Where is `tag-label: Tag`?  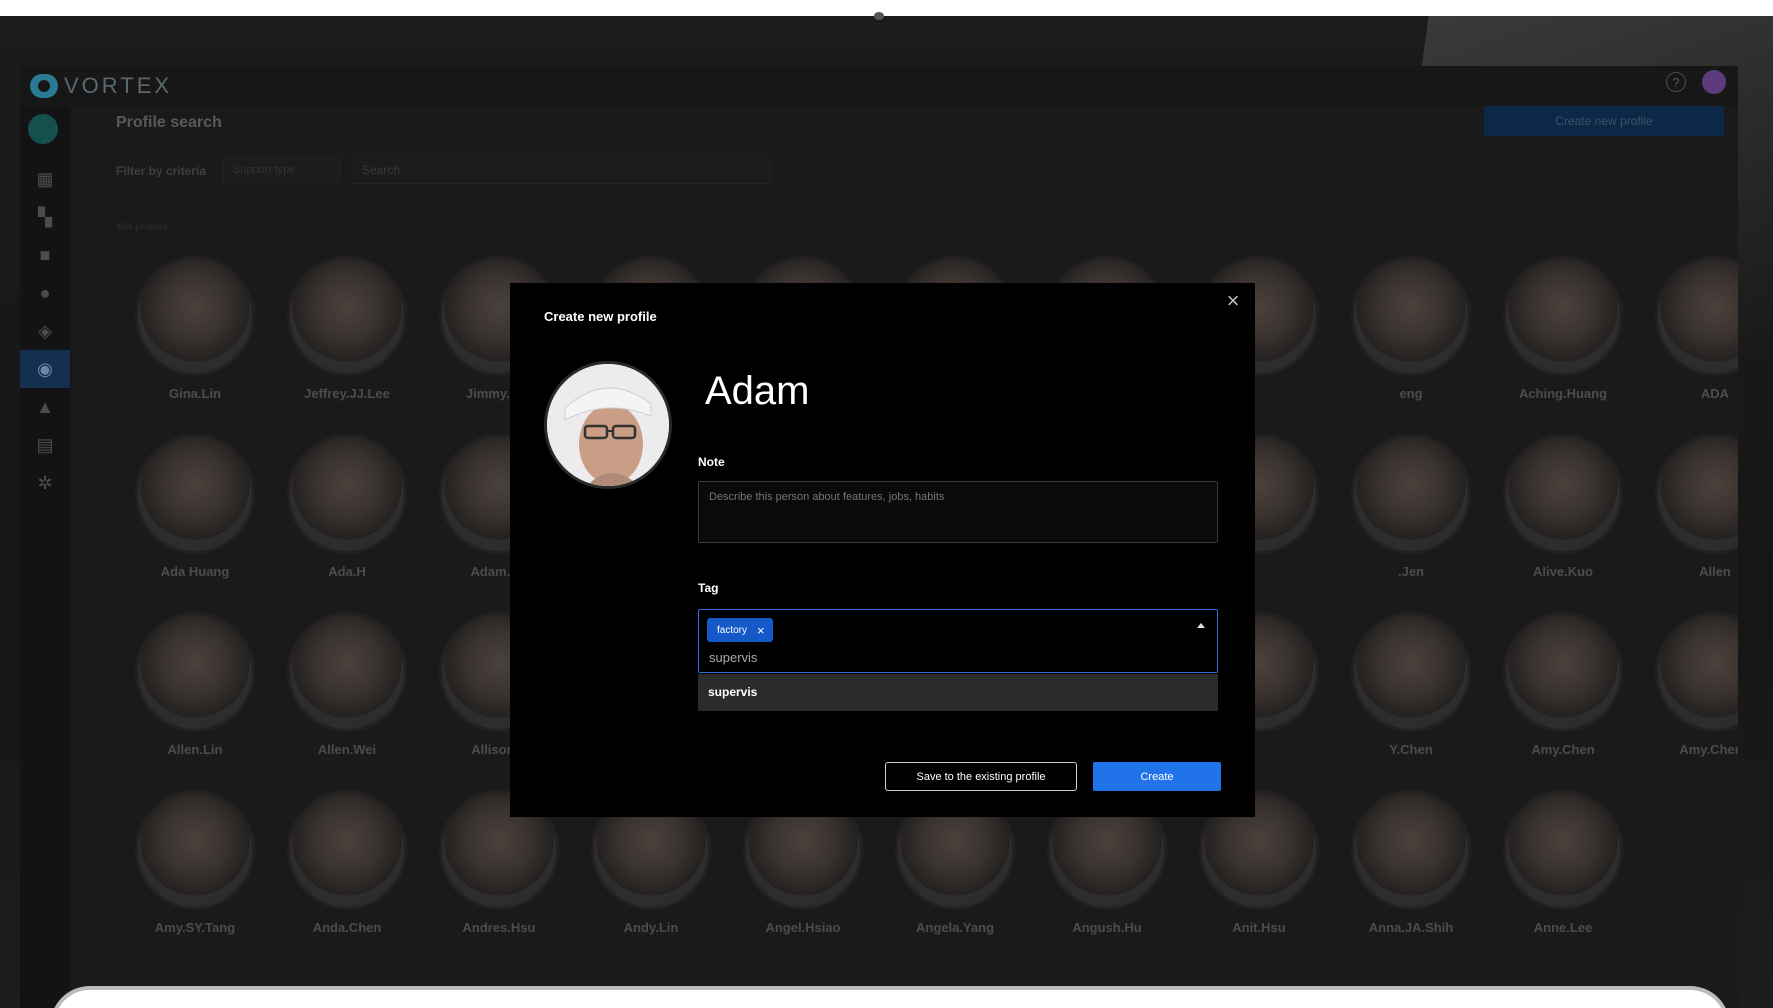
tag-label: Tag is located at coordinates (708, 588).